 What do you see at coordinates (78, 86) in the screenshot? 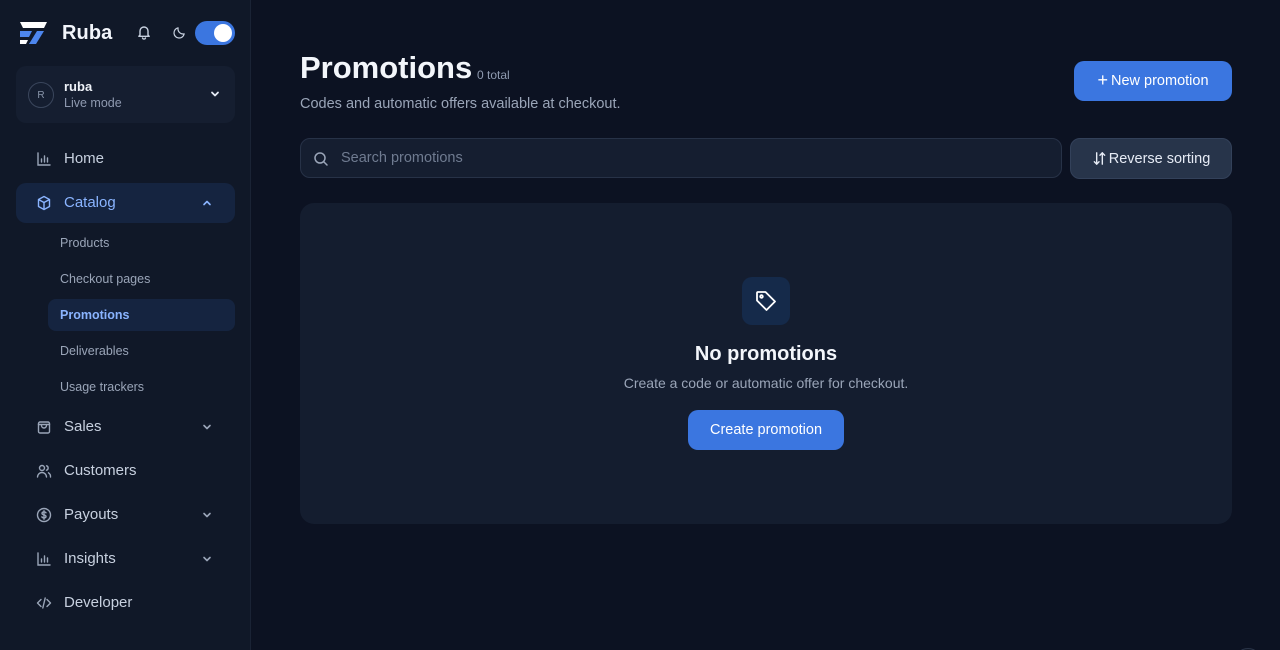
I see `account-name: ruba` at bounding box center [78, 86].